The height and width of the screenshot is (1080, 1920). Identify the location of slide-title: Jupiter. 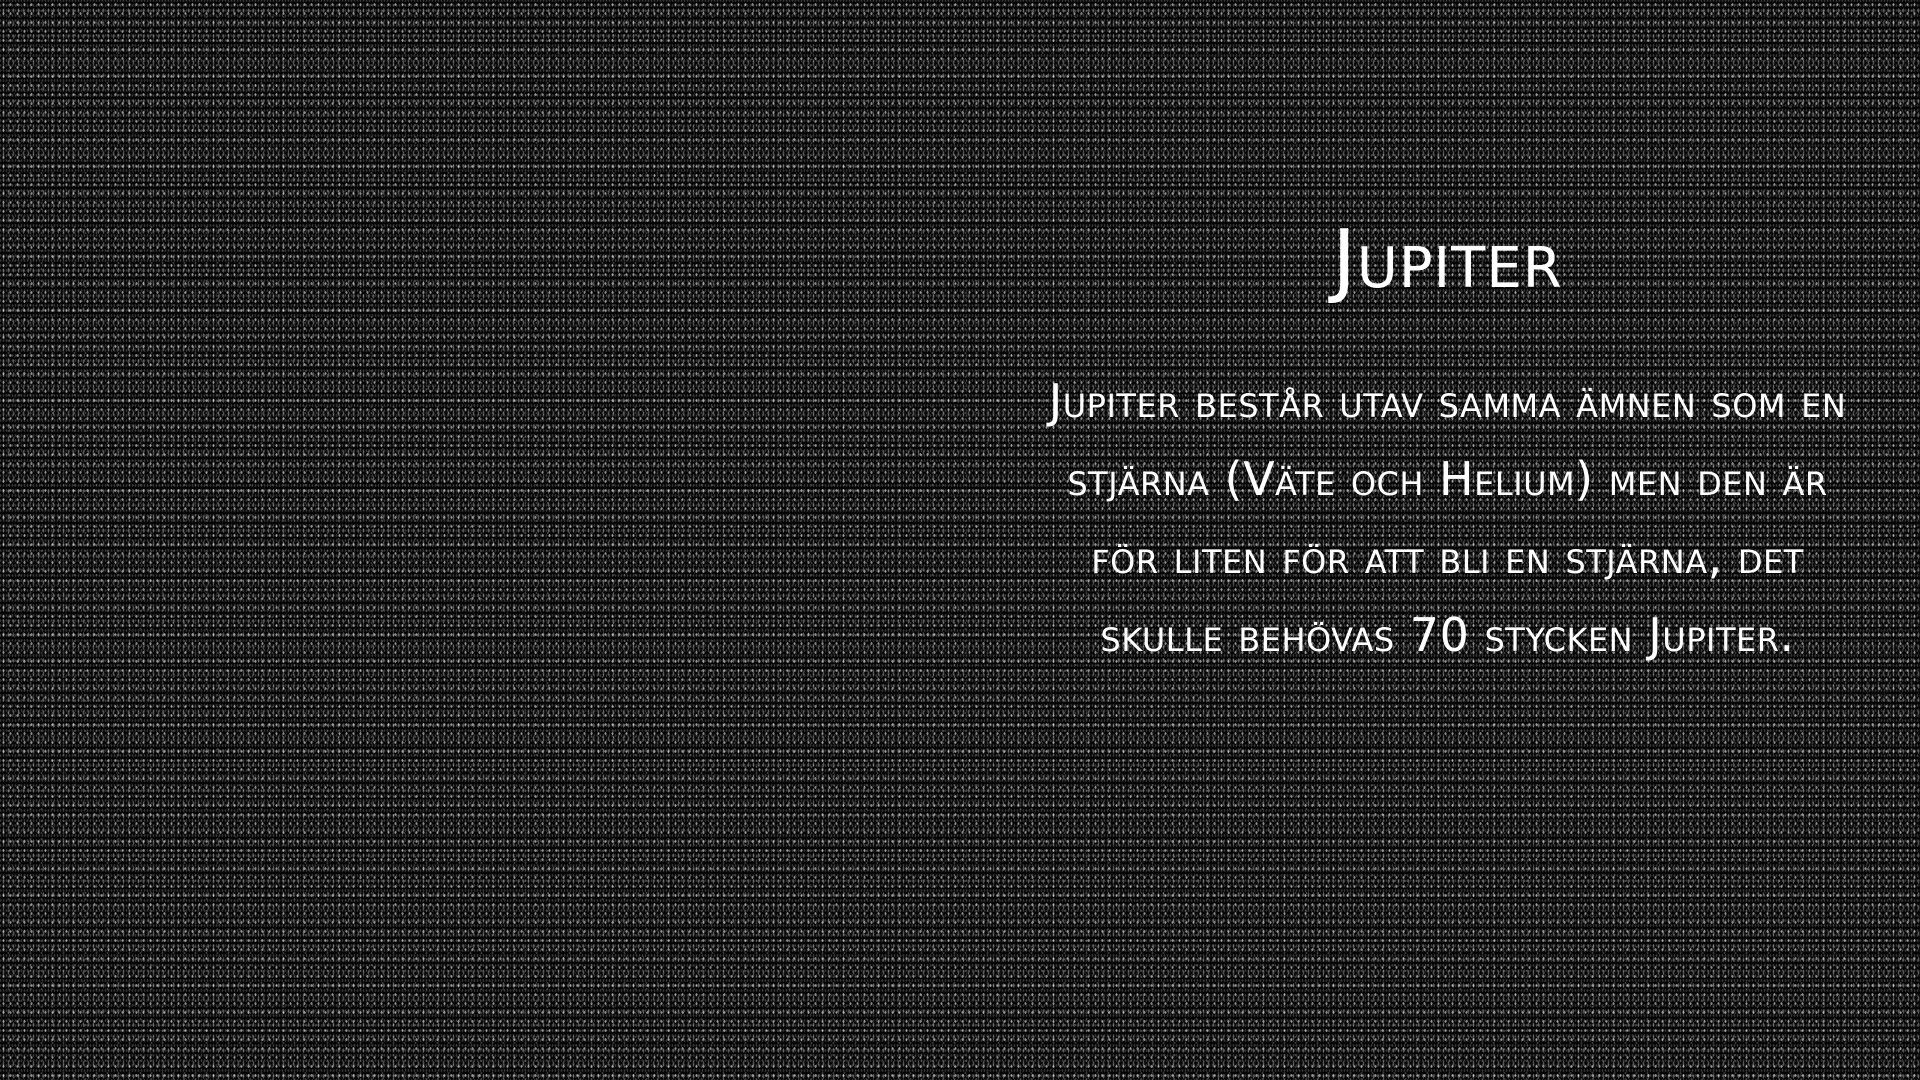
(1447, 259).